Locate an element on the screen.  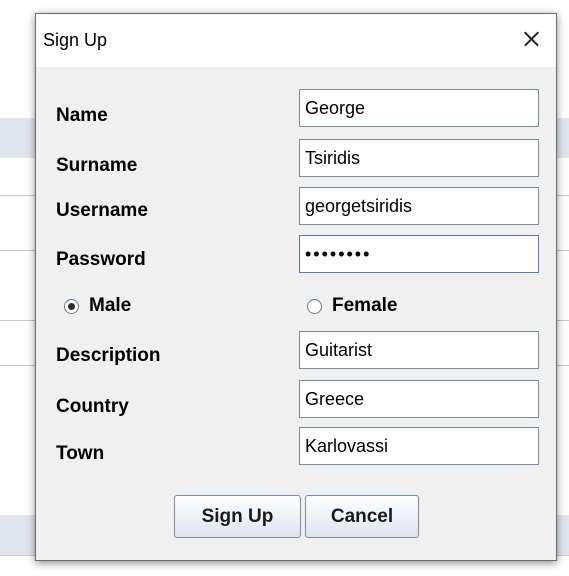
radio-unselected-icon is located at coordinates (314, 306).